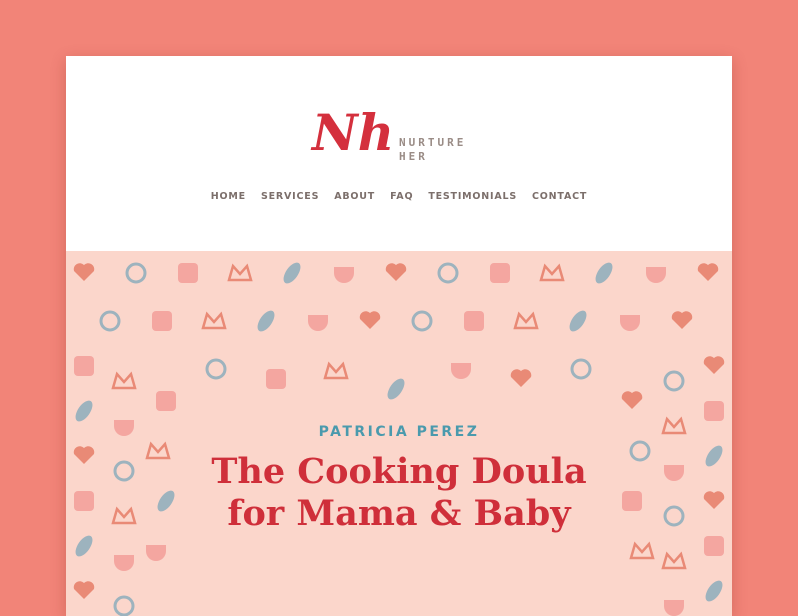 The image size is (798, 616). I want to click on logo-monogram: Nh, so click(353, 131).